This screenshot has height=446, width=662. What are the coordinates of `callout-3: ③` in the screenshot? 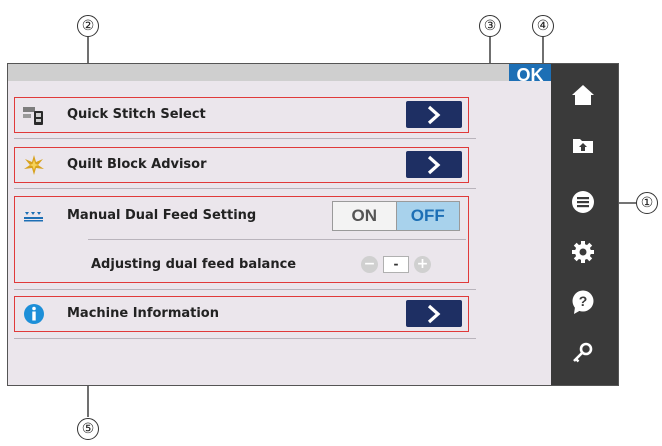 It's located at (490, 26).